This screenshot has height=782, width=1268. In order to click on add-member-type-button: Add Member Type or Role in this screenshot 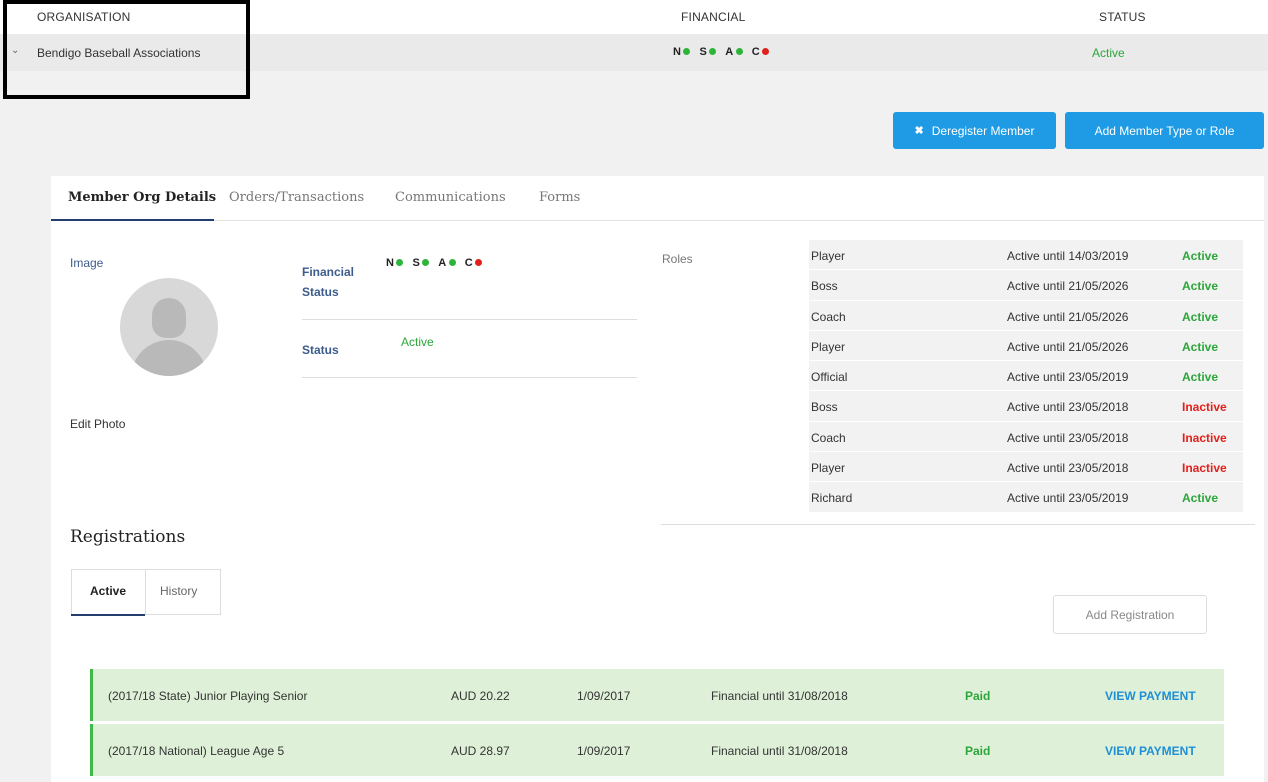, I will do `click(1164, 130)`.